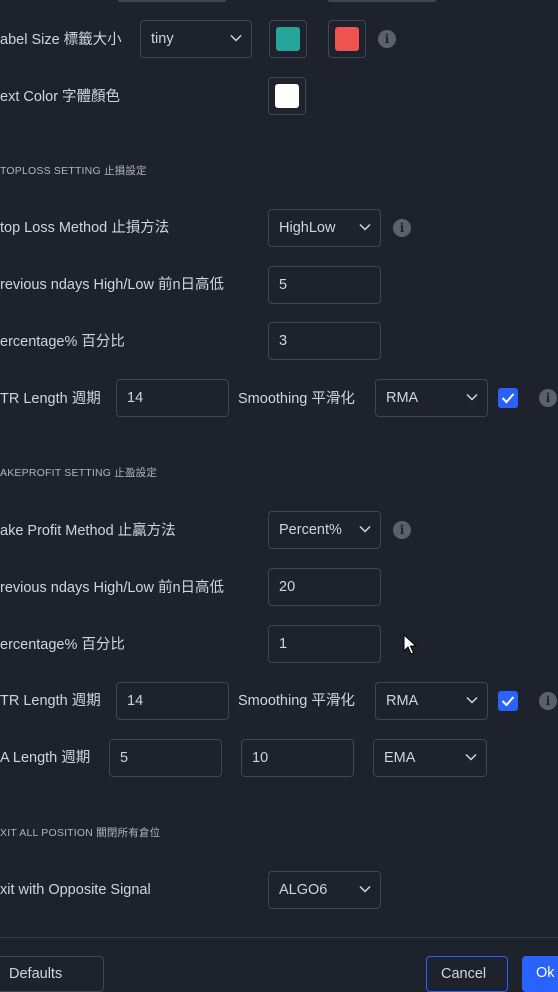 This screenshot has width=558, height=992. What do you see at coordinates (296, 399) in the screenshot?
I see `sl-smoothing-label: Smoothing 平滑化` at bounding box center [296, 399].